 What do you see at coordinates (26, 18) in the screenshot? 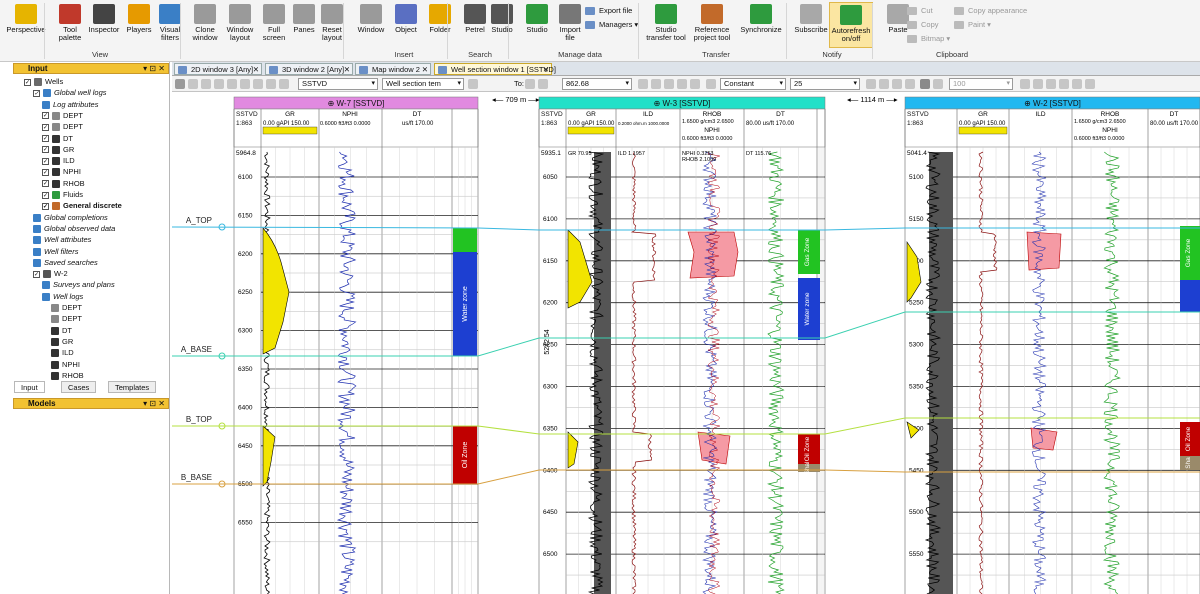
I see `ribbon-button-perspective: Perspective` at bounding box center [26, 18].